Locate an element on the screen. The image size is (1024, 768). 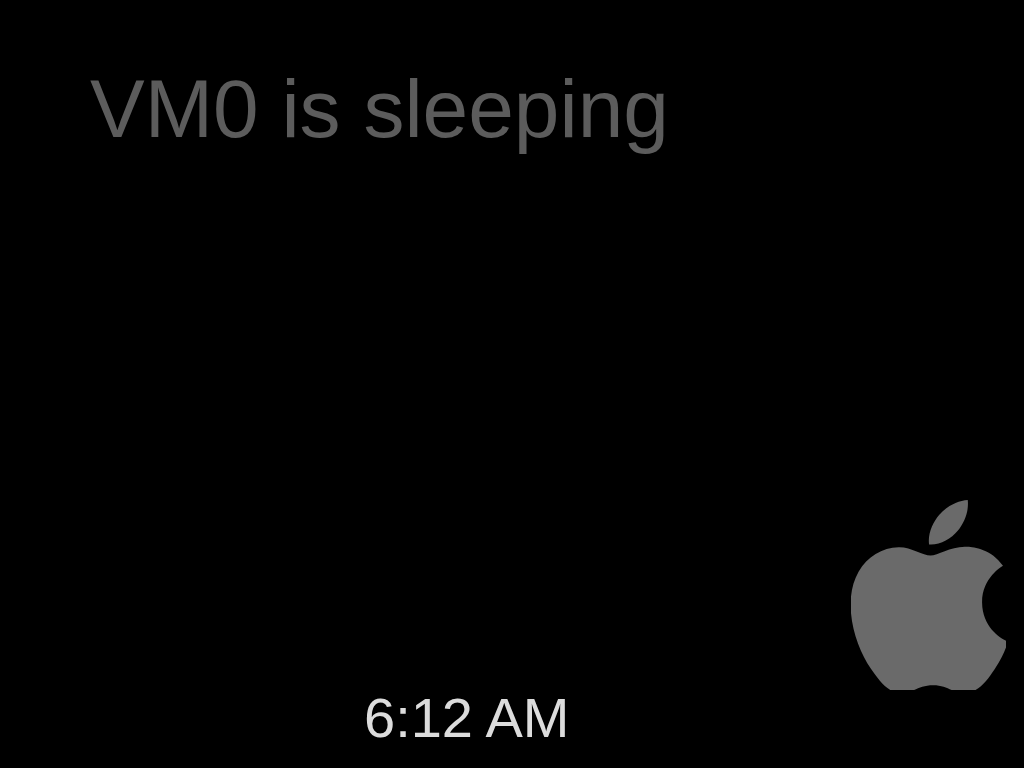
apple-icon is located at coordinates (928, 595).